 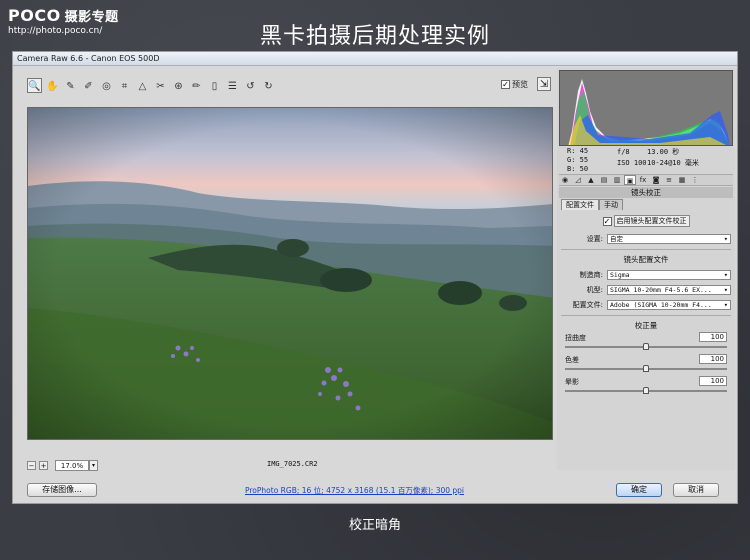 I want to click on zoom-out-button: −, so click(x=31, y=465).